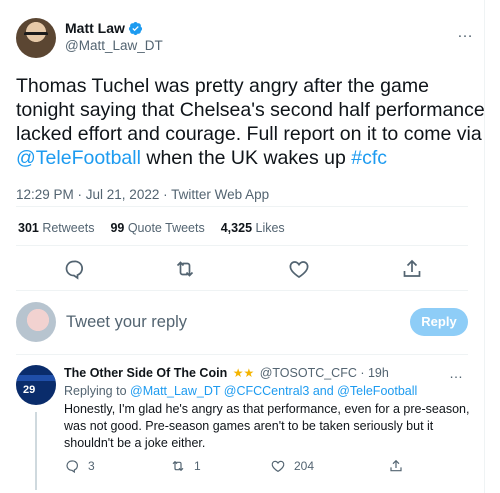 The width and height of the screenshot is (500, 493). What do you see at coordinates (236, 228) in the screenshot?
I see `likes-count: 4,325` at bounding box center [236, 228].